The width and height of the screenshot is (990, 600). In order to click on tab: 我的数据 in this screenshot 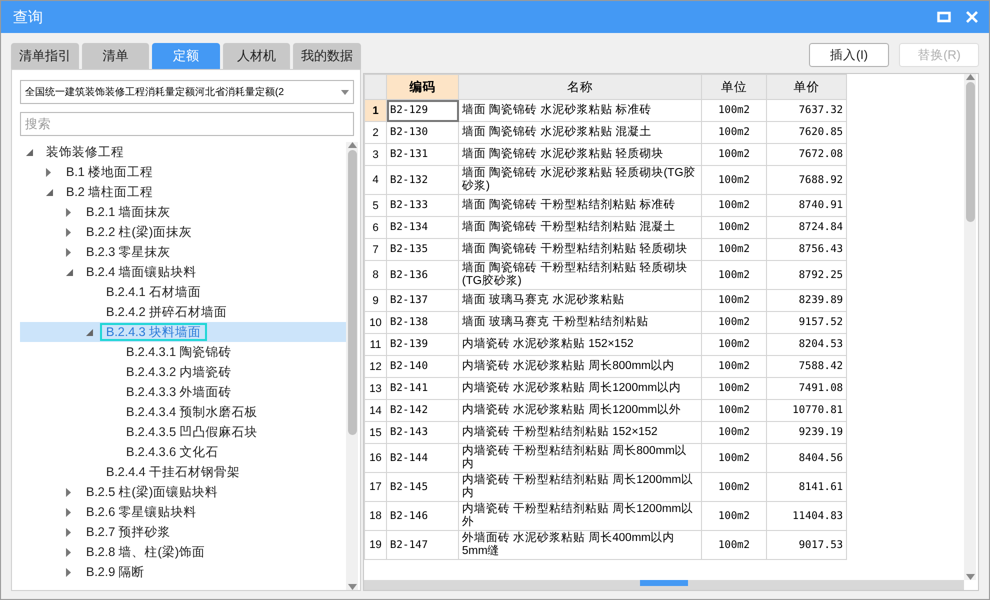, I will do `click(327, 56)`.